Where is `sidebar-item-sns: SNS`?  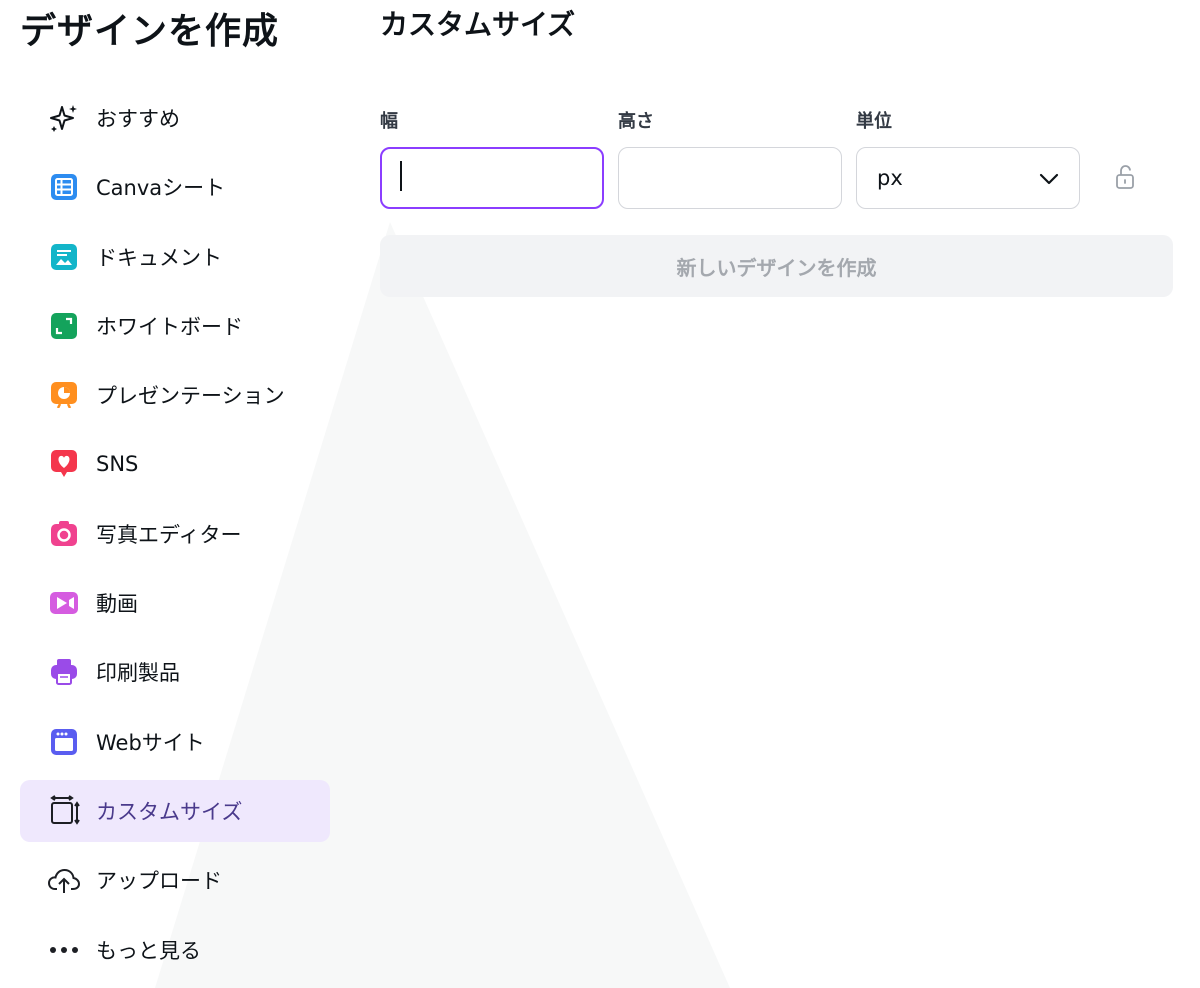
sidebar-item-sns: SNS is located at coordinates (175, 464).